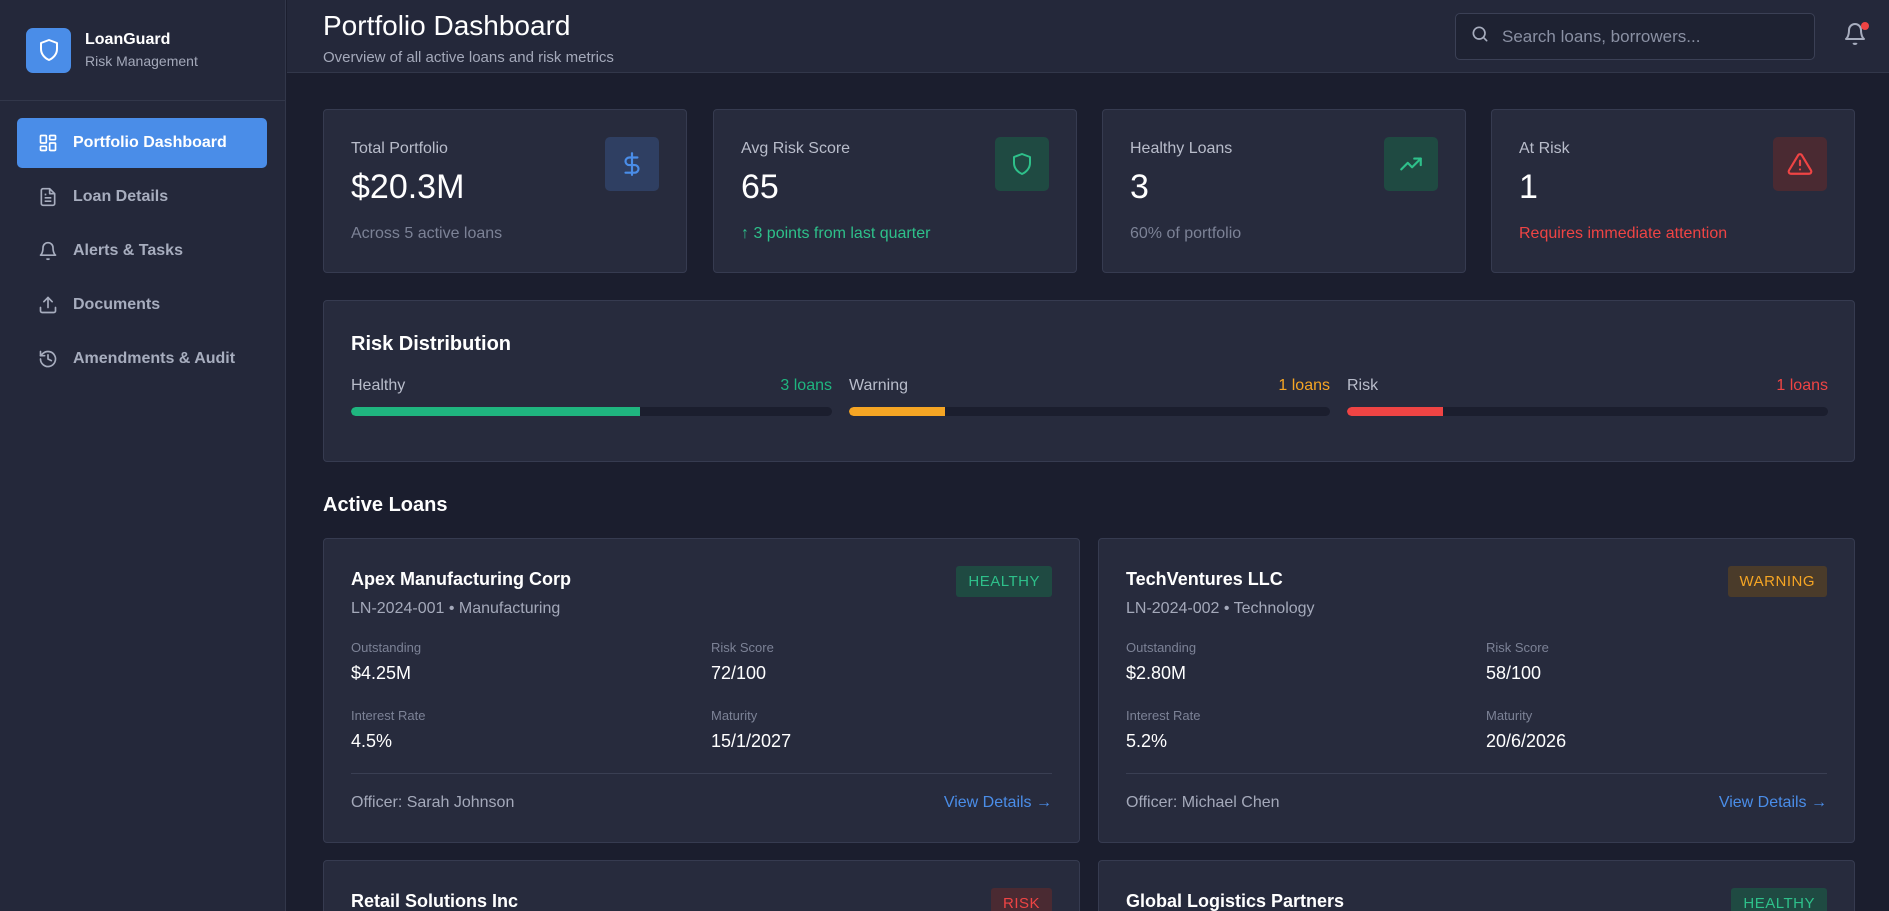 The image size is (1889, 911). I want to click on stat-label: Total Portfolio, so click(399, 148).